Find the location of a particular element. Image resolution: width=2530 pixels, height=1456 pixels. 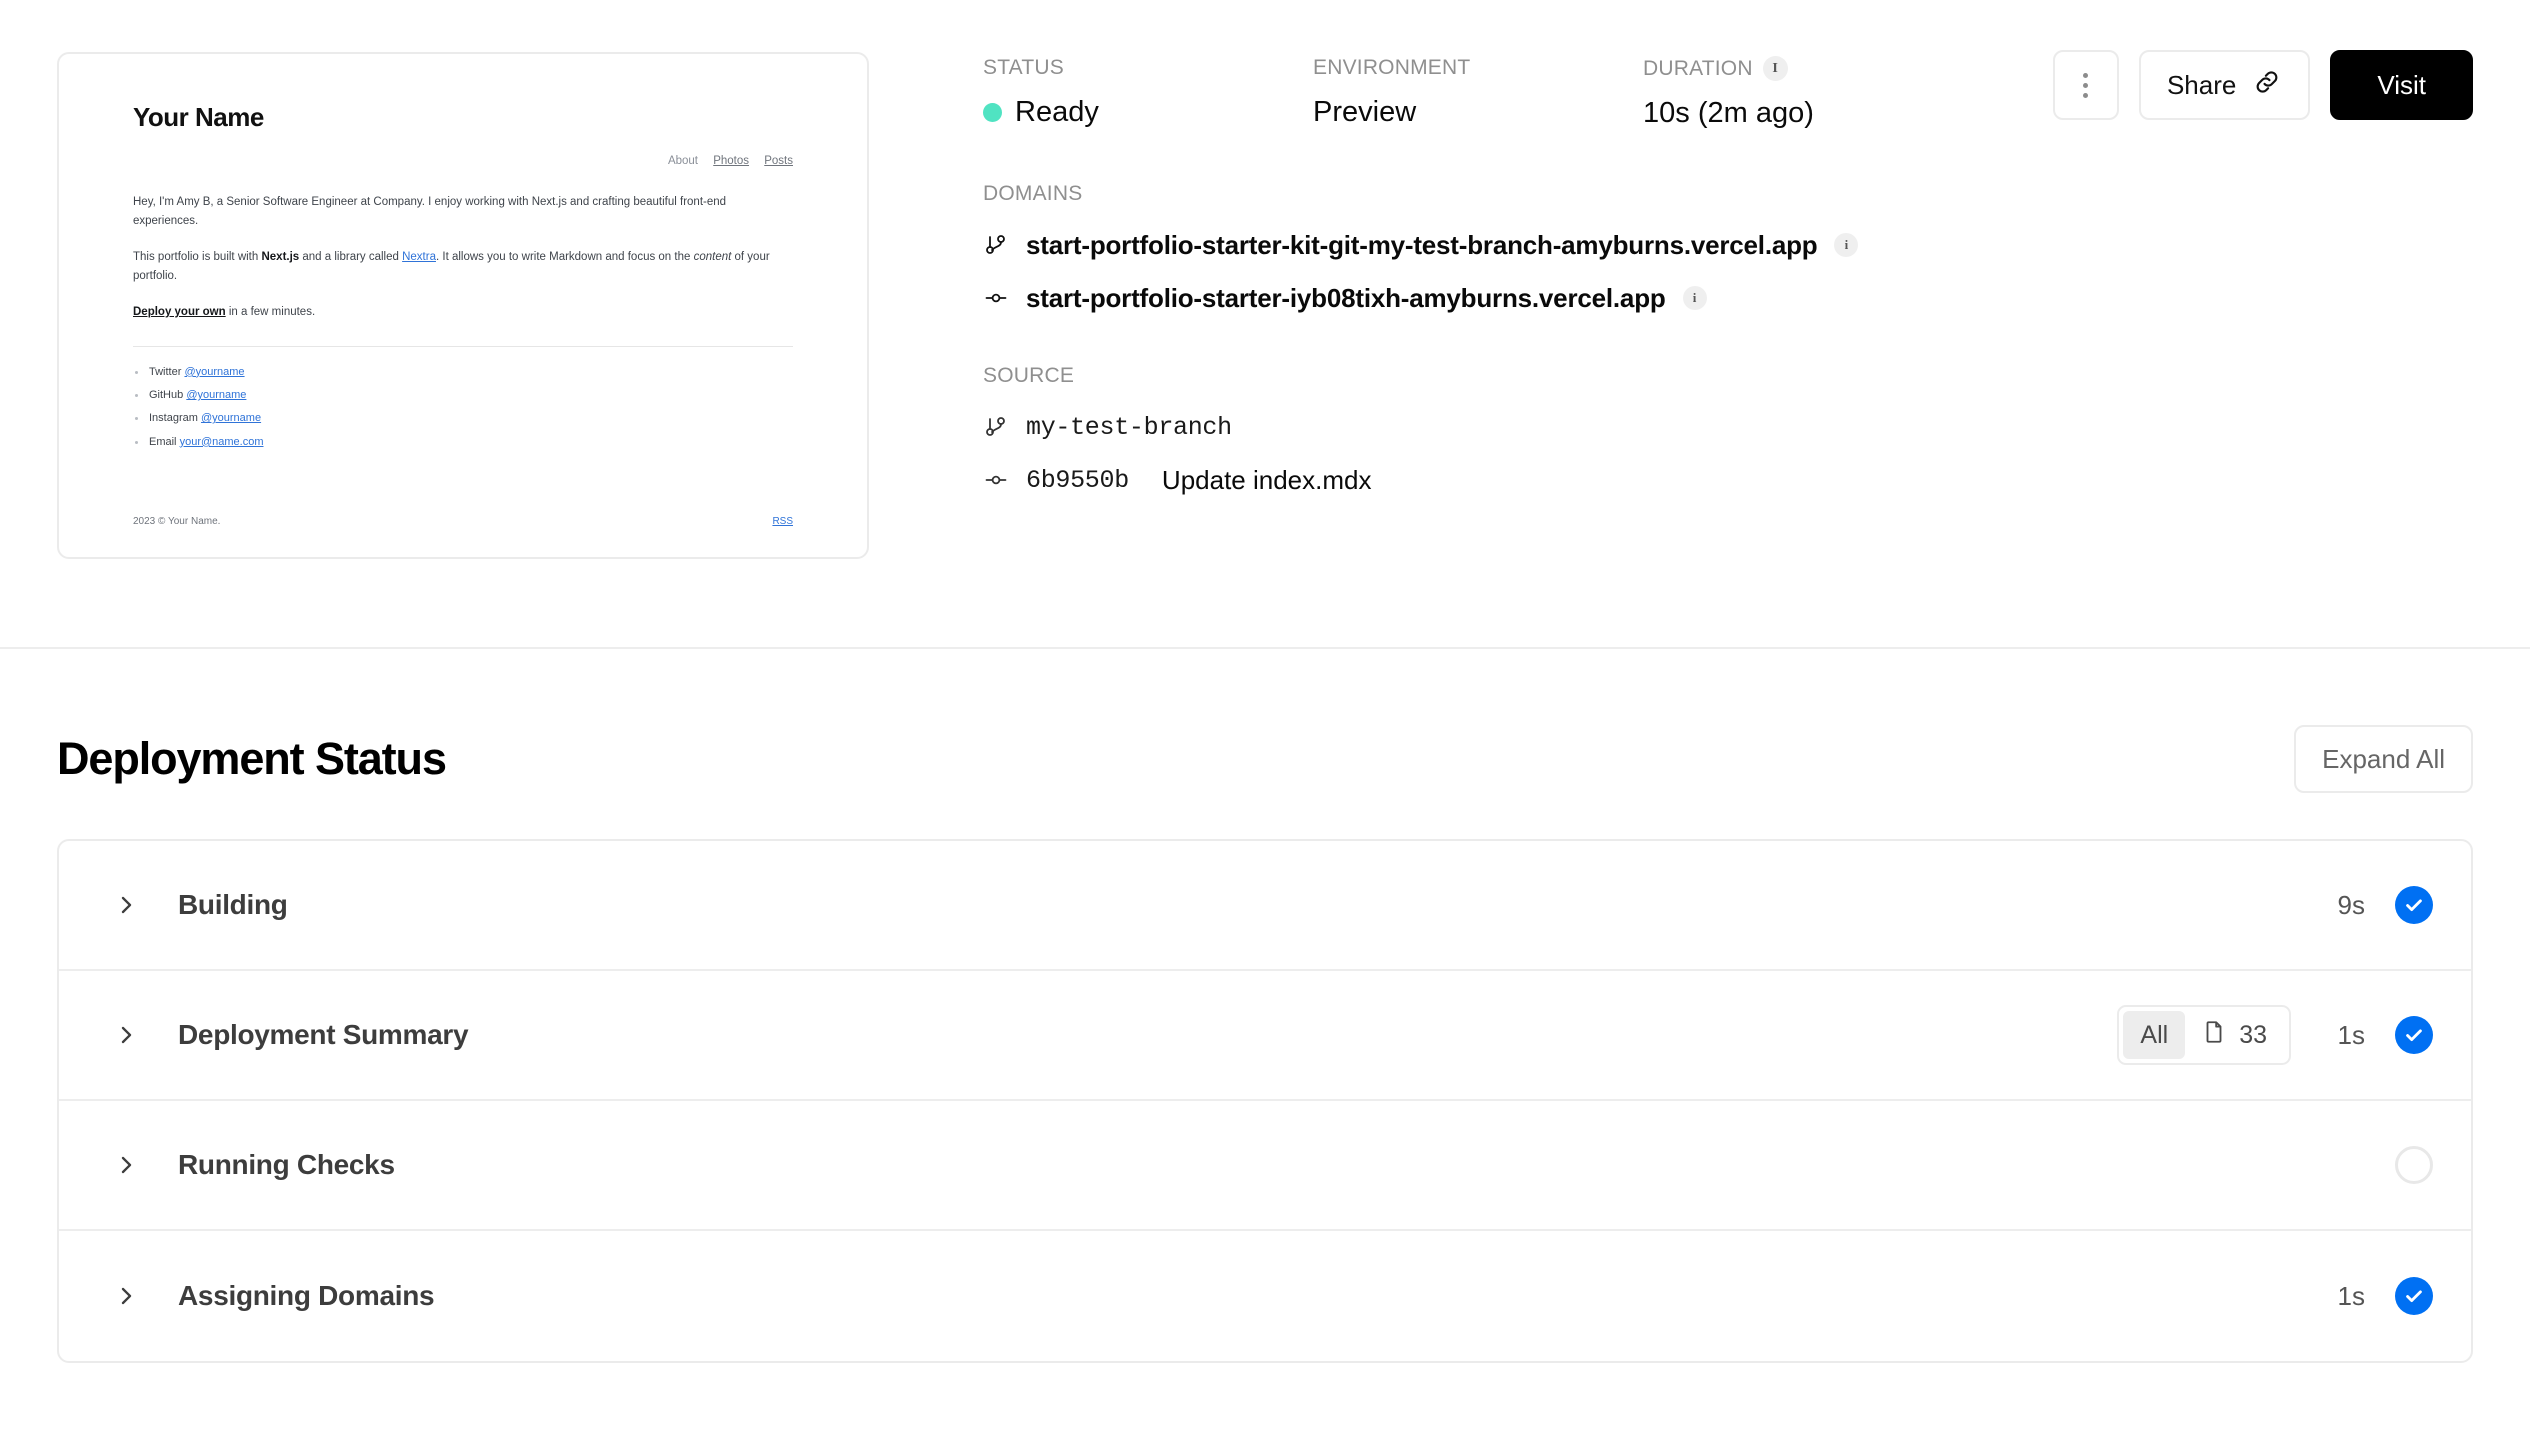

step-duration-deployment-summary: 1s is located at coordinates (2351, 1034).